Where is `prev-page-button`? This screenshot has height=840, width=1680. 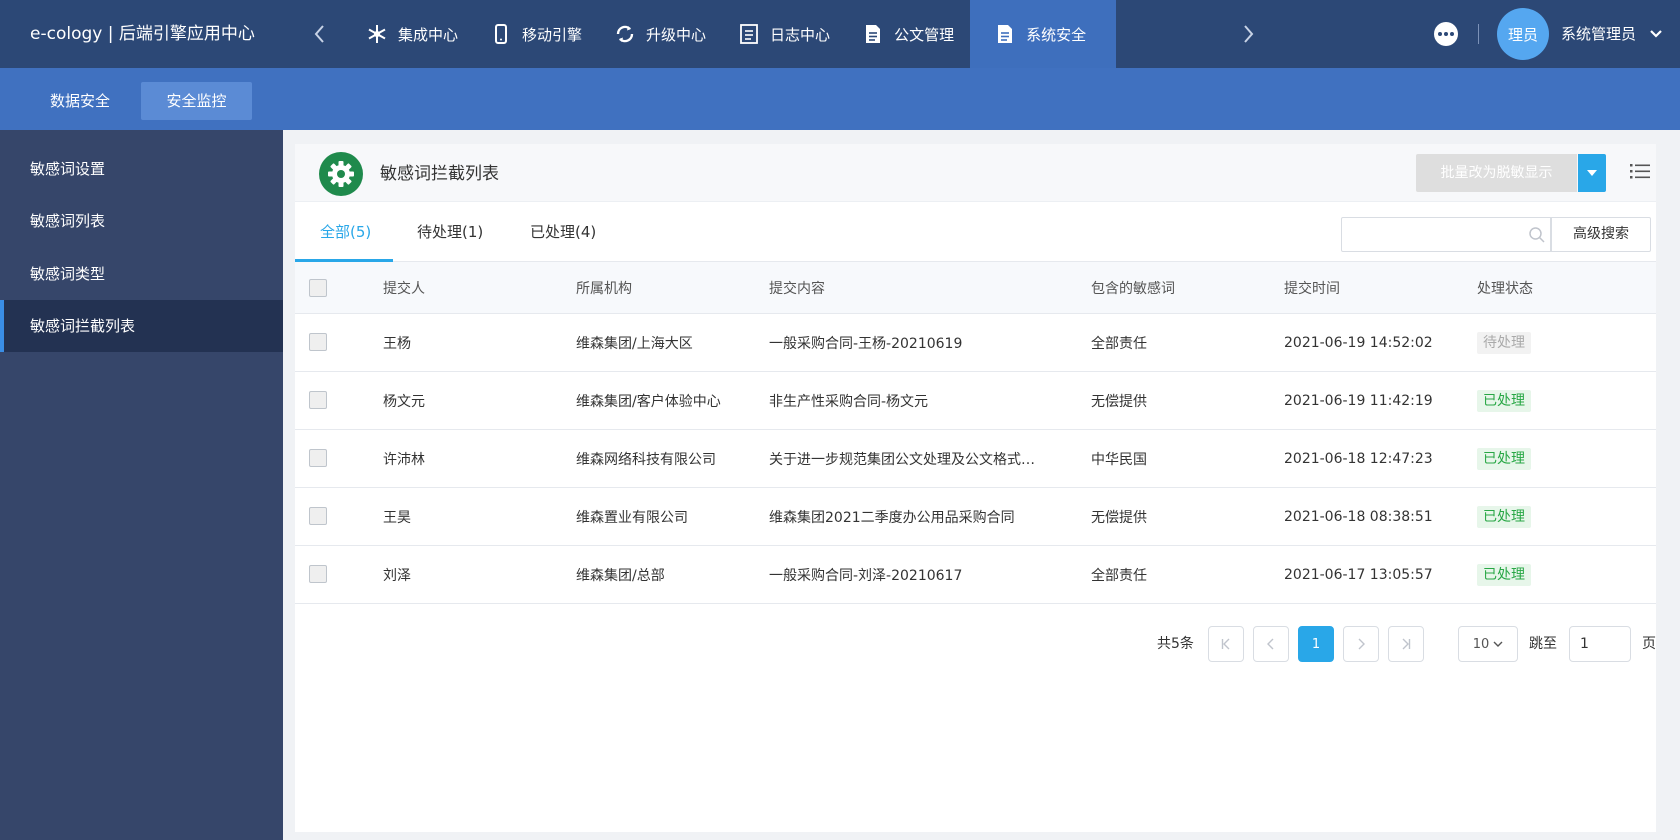
prev-page-button is located at coordinates (1271, 644).